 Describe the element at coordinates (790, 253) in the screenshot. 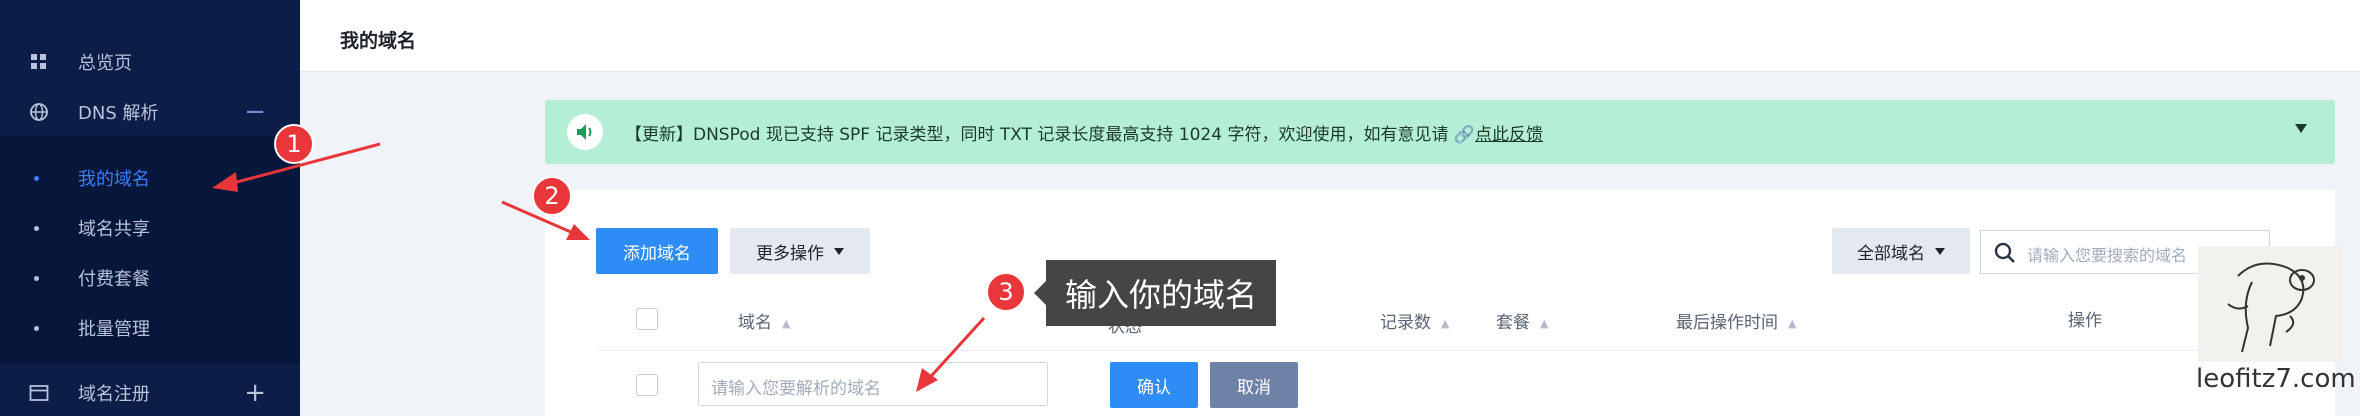

I see `more-actions-label: 更多操作` at that location.